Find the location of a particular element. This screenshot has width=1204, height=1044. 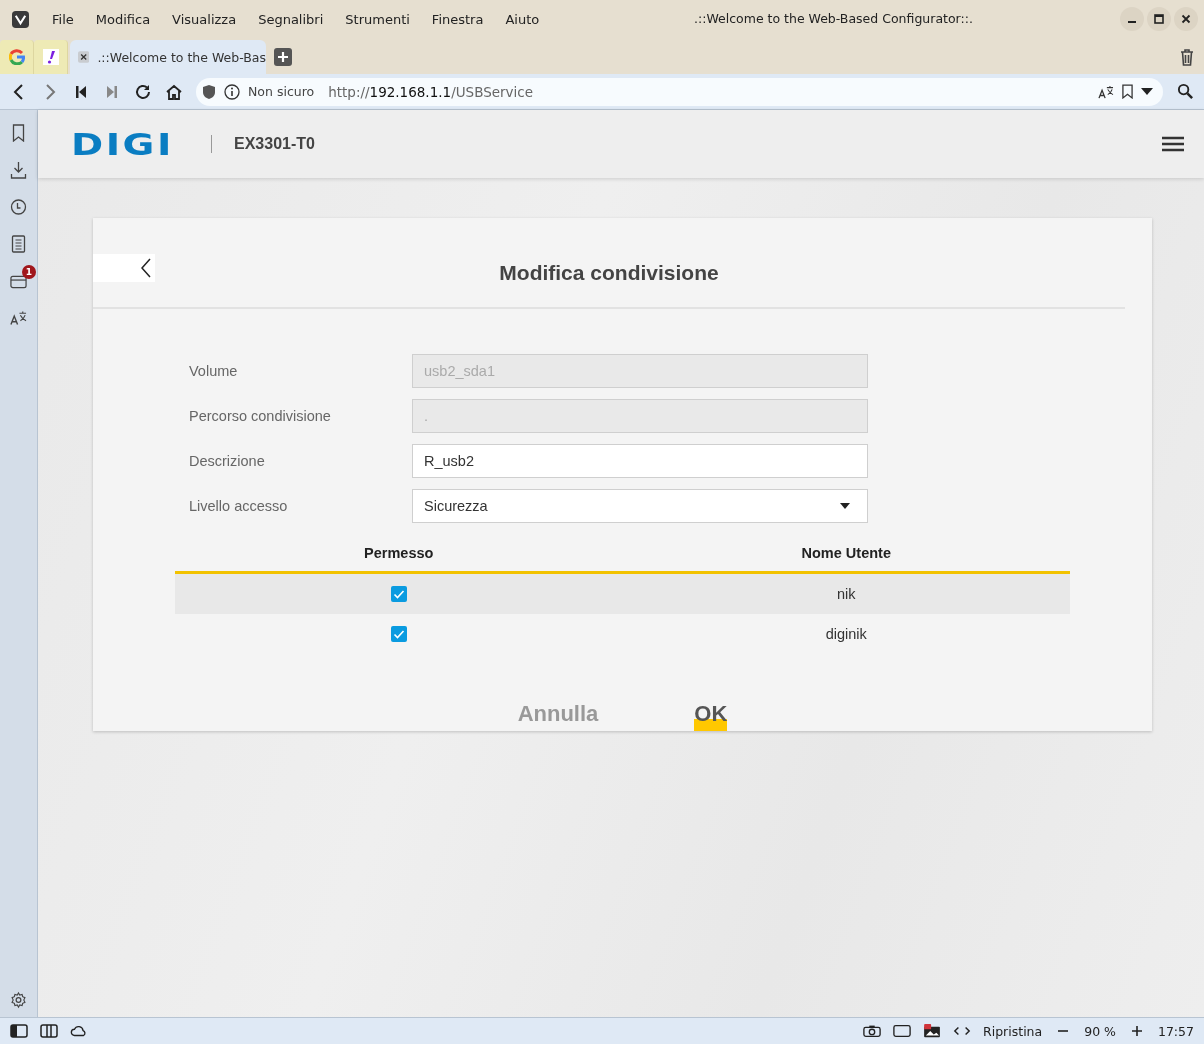

info-icon is located at coordinates (232, 91).